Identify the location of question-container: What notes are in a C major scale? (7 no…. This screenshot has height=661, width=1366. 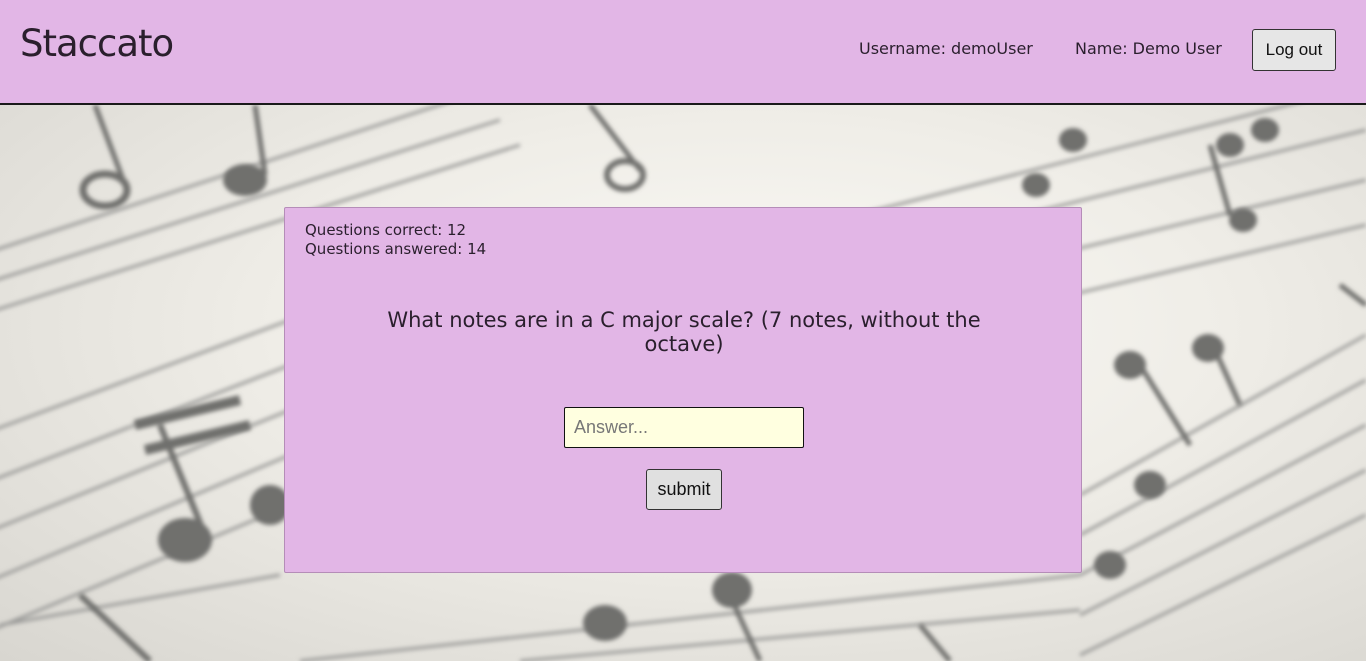
(684, 332).